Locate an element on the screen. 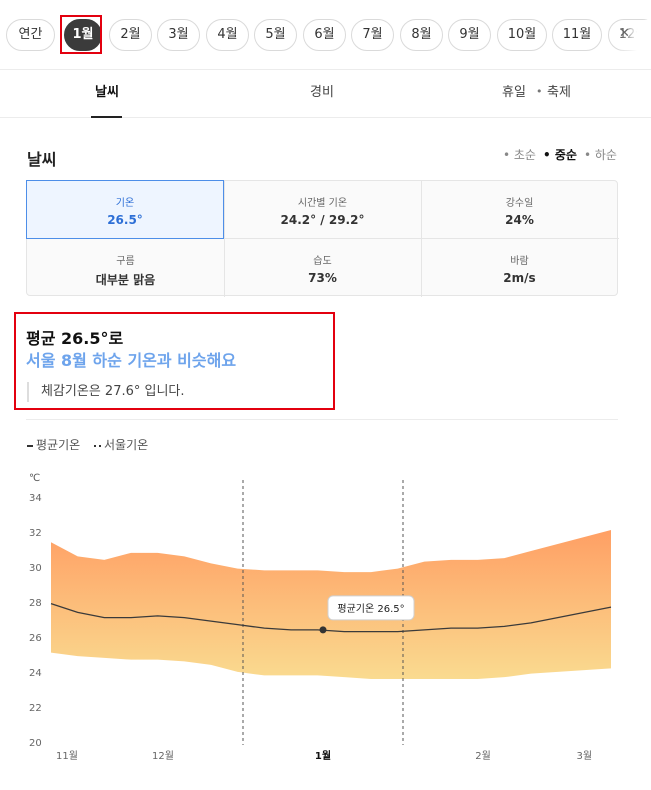 The width and height of the screenshot is (651, 790). tab-cost: 경비 is located at coordinates (322, 94).